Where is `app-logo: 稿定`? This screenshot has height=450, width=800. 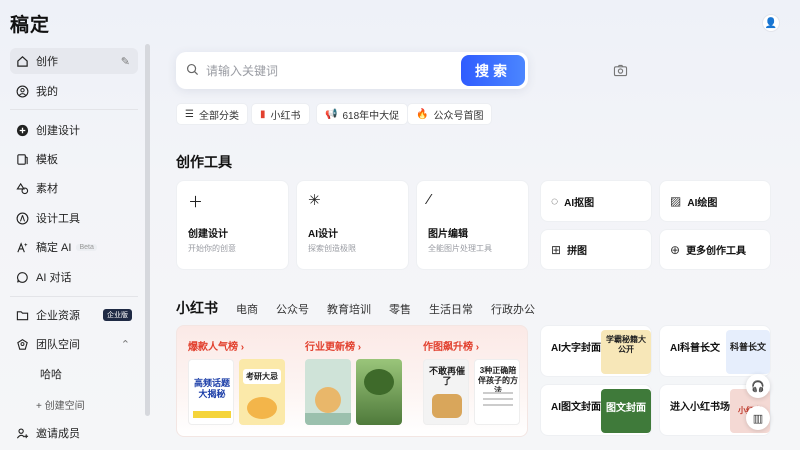 app-logo: 稿定 is located at coordinates (30, 23).